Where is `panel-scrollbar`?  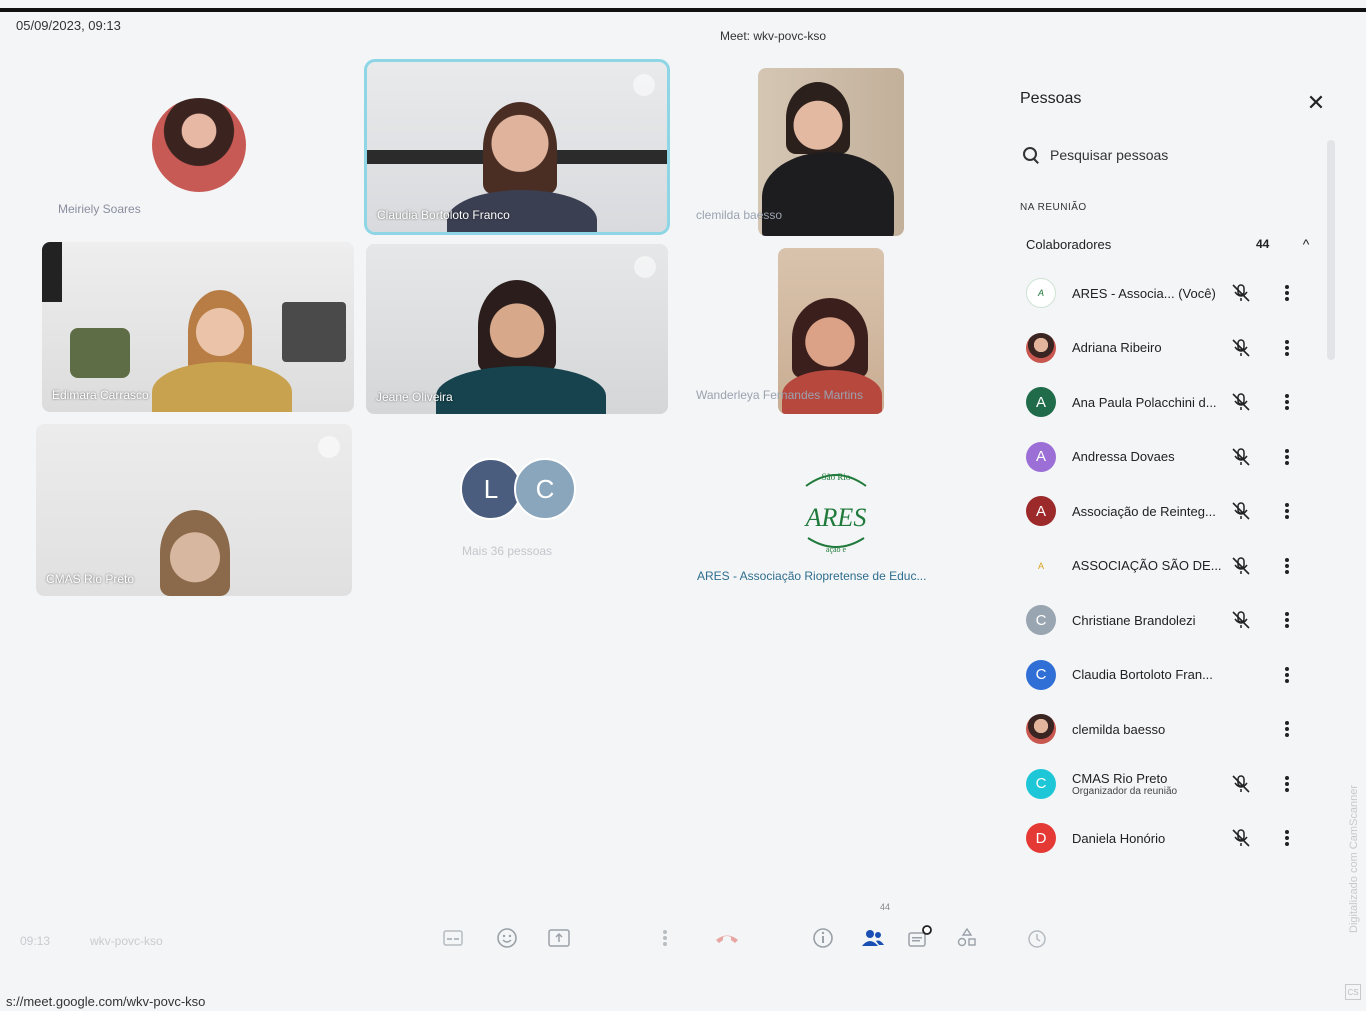
panel-scrollbar is located at coordinates (1331, 250).